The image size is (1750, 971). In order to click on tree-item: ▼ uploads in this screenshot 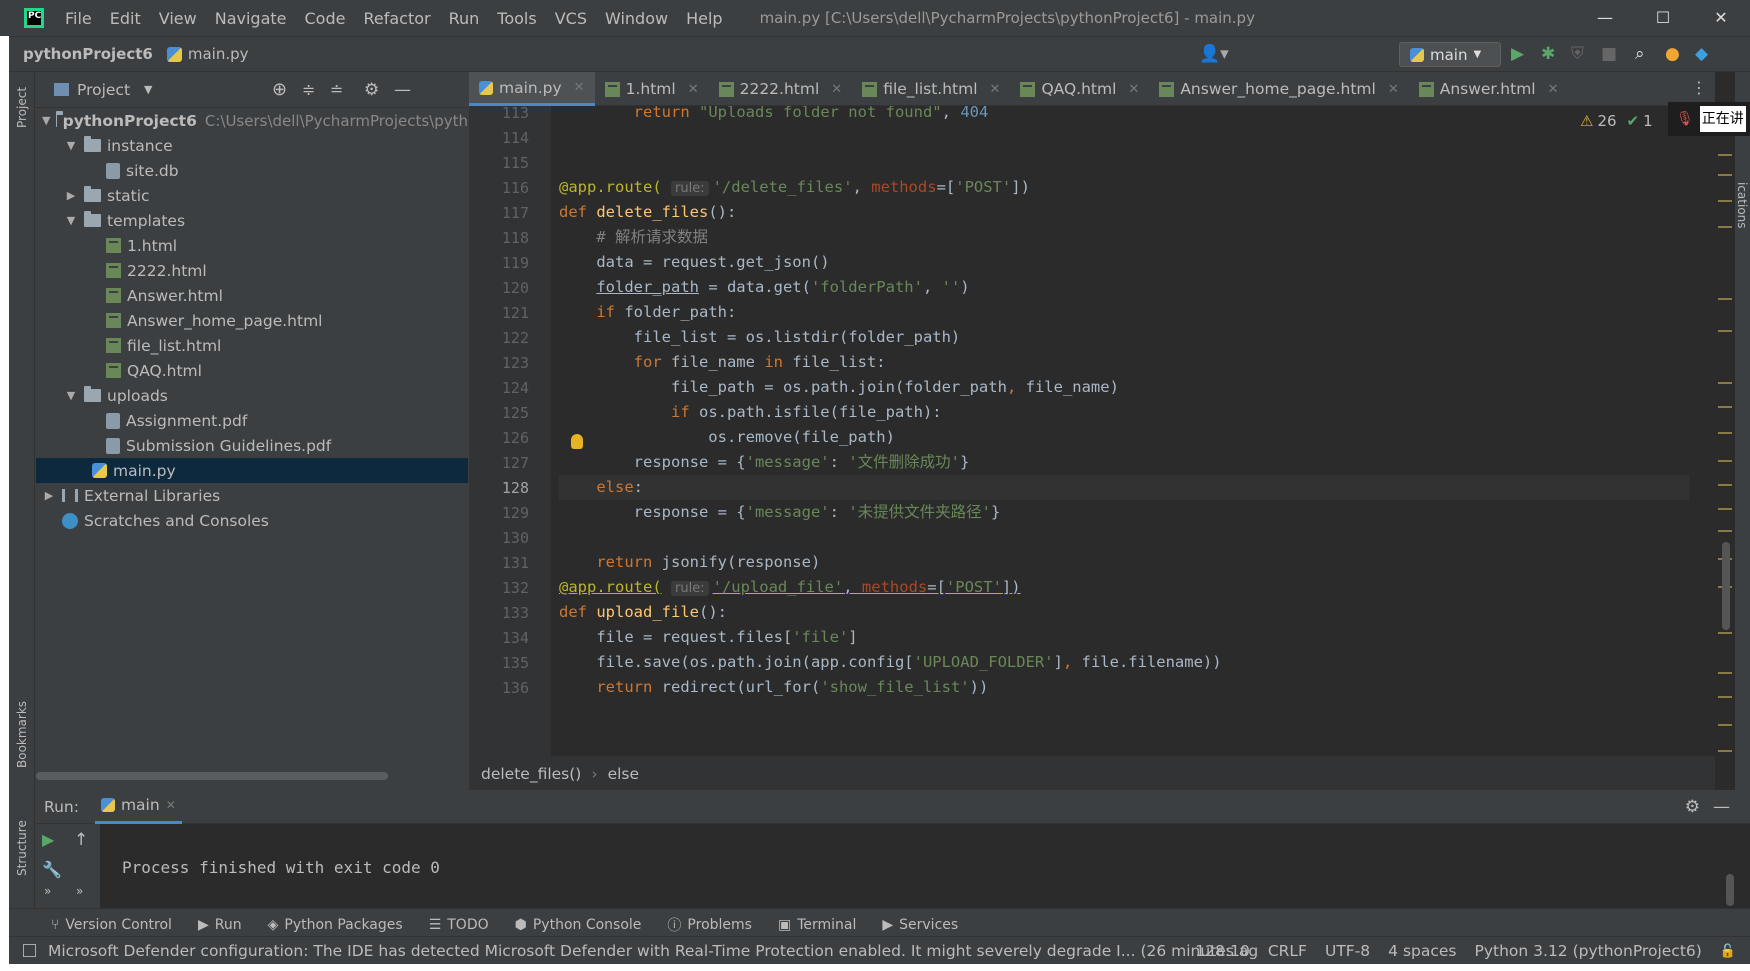, I will do `click(252, 395)`.